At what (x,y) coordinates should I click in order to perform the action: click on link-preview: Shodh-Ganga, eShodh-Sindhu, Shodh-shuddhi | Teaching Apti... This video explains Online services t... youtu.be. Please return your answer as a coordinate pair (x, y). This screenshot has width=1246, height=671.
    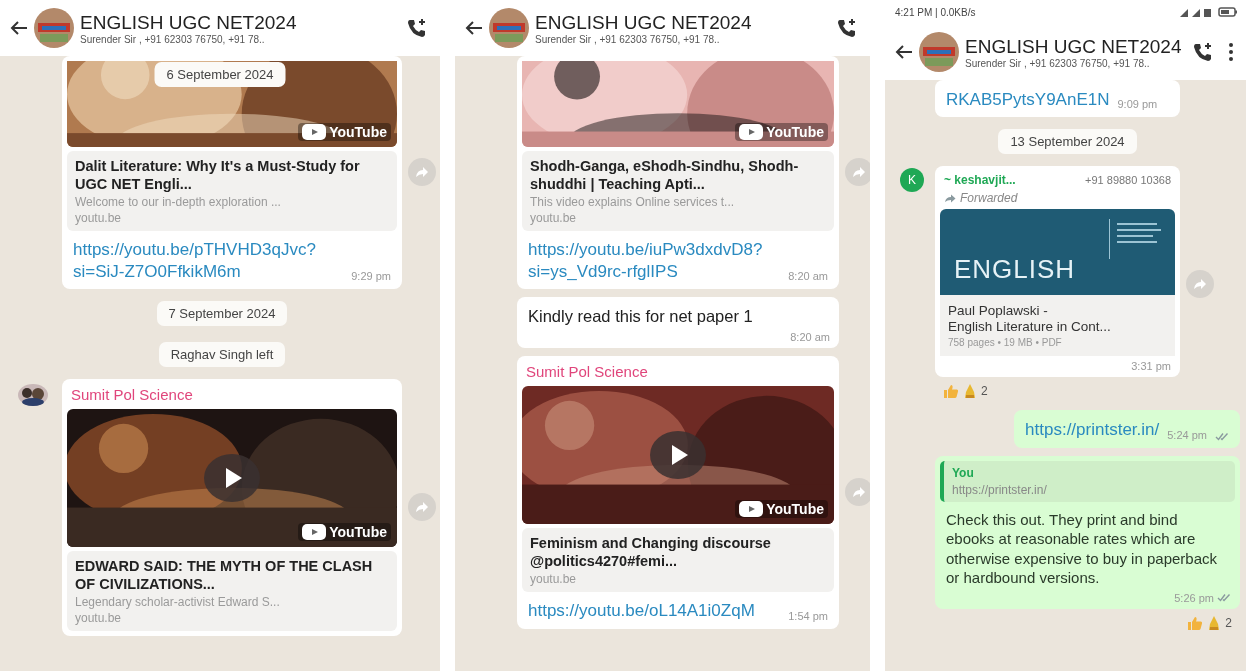
    Looking at the image, I should click on (678, 191).